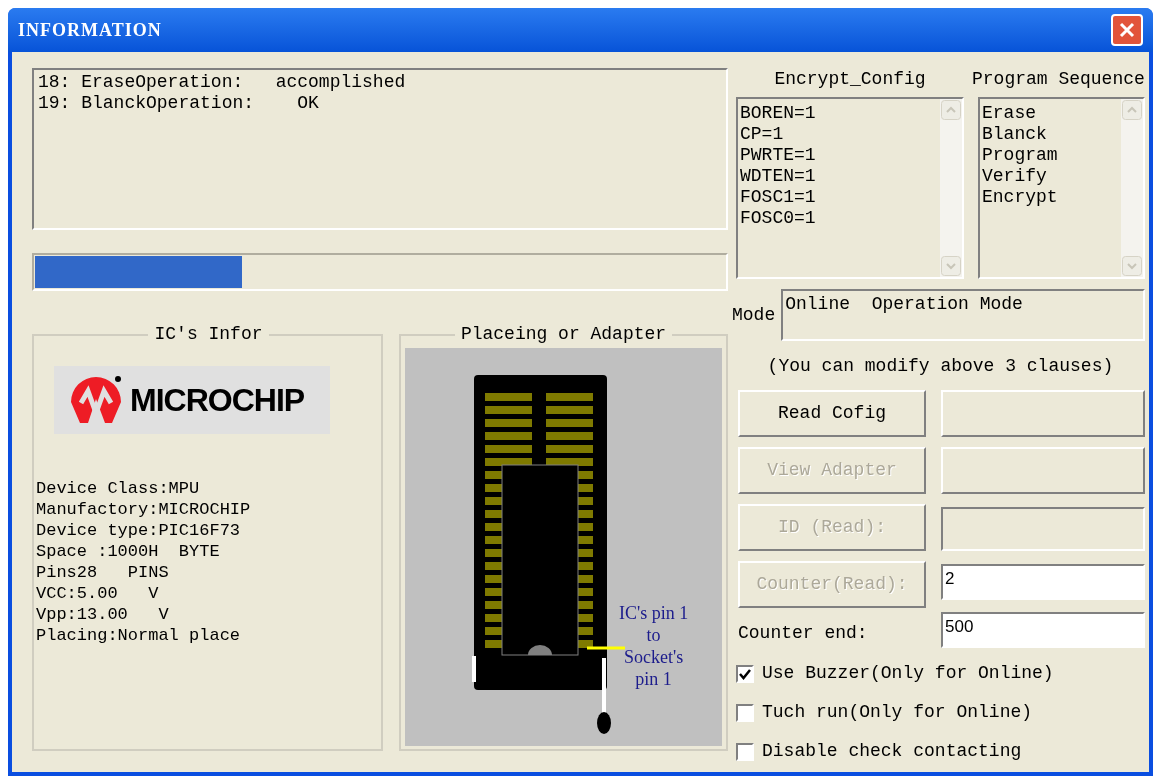 The height and width of the screenshot is (780, 1159). I want to click on id-field, so click(1043, 529).